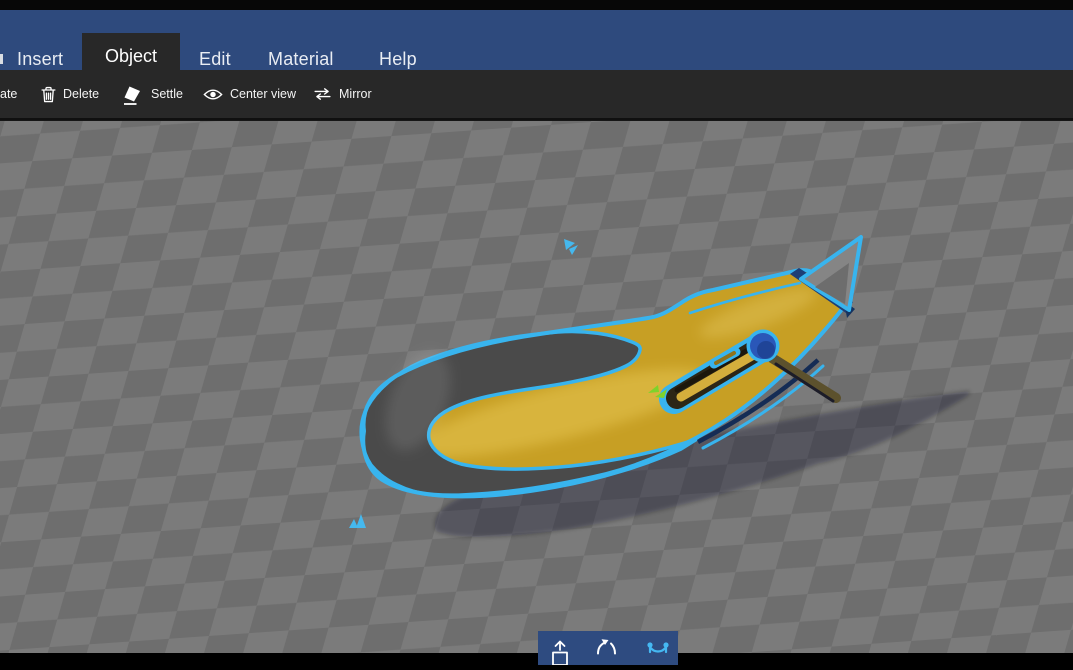 The width and height of the screenshot is (1073, 670). Describe the element at coordinates (1, 59) in the screenshot. I see `clipped-tab-fragment` at that location.